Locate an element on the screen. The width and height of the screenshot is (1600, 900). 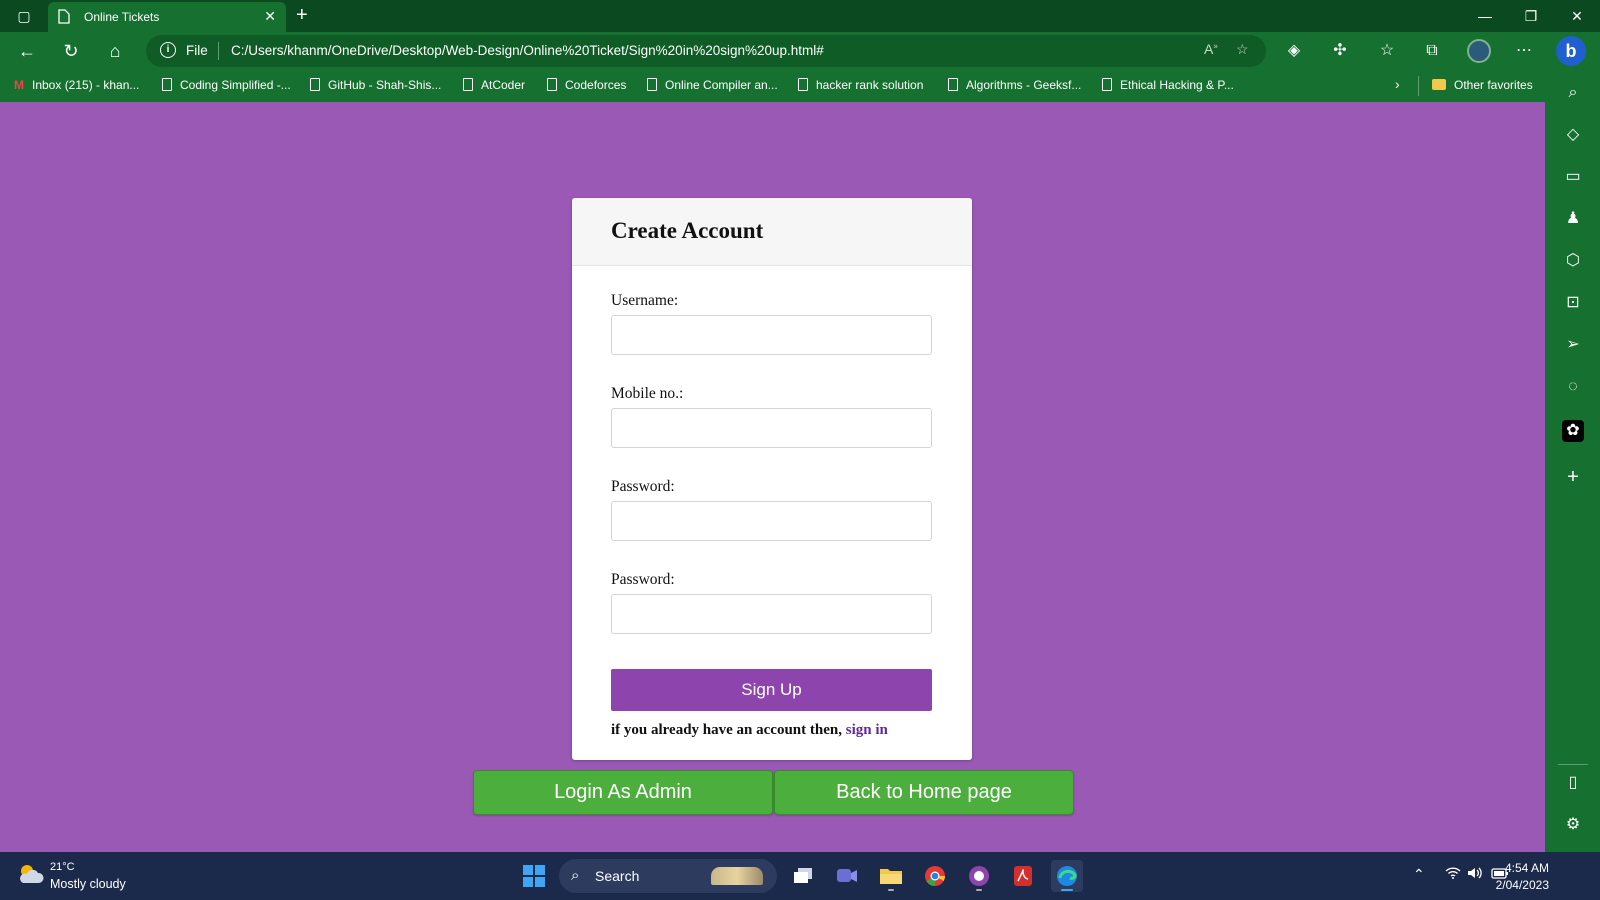
tools-briefcase-icon: ▭ is located at coordinates (1573, 177).